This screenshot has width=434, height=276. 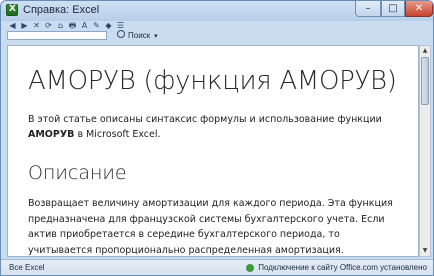 What do you see at coordinates (117, 134) in the screenshot?
I see `intro-text-end: в Microsoft Excel.` at bounding box center [117, 134].